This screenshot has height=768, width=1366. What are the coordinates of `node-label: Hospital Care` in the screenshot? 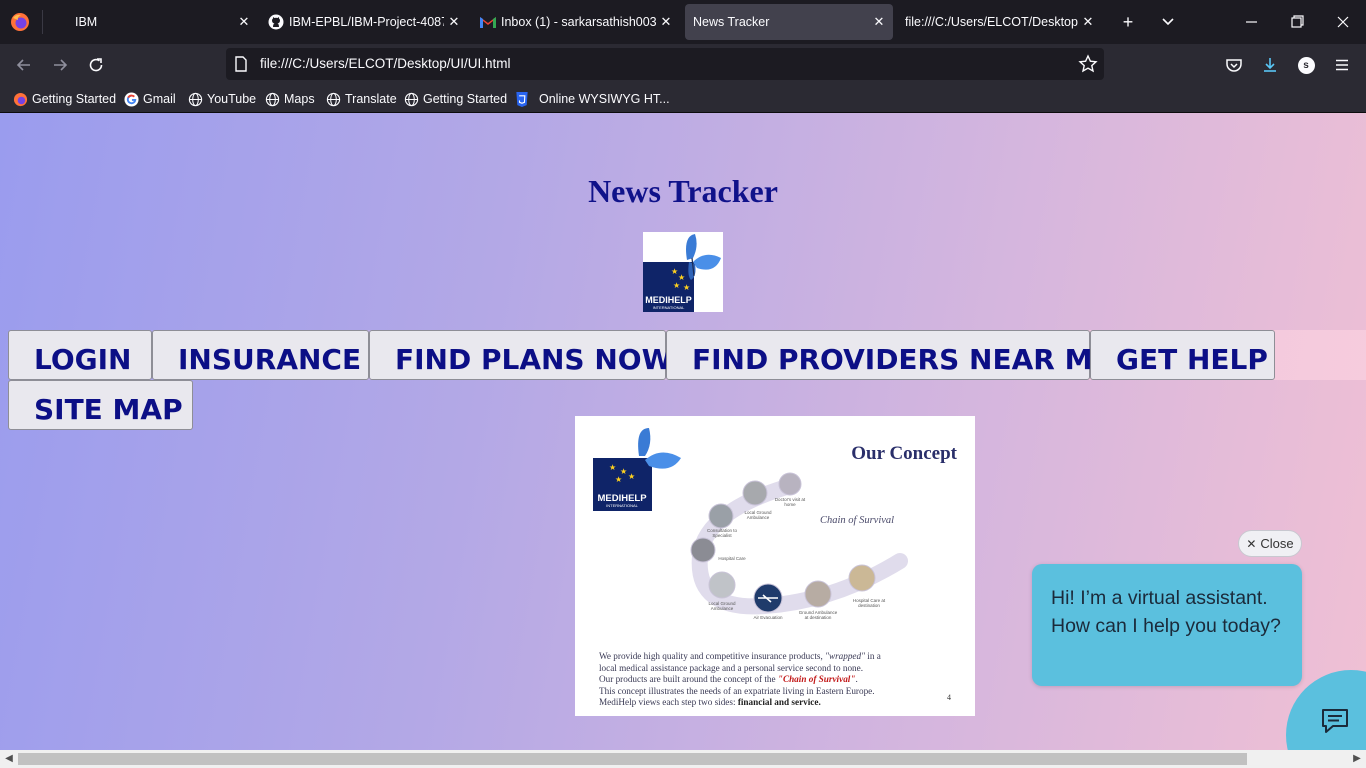 It's located at (732, 558).